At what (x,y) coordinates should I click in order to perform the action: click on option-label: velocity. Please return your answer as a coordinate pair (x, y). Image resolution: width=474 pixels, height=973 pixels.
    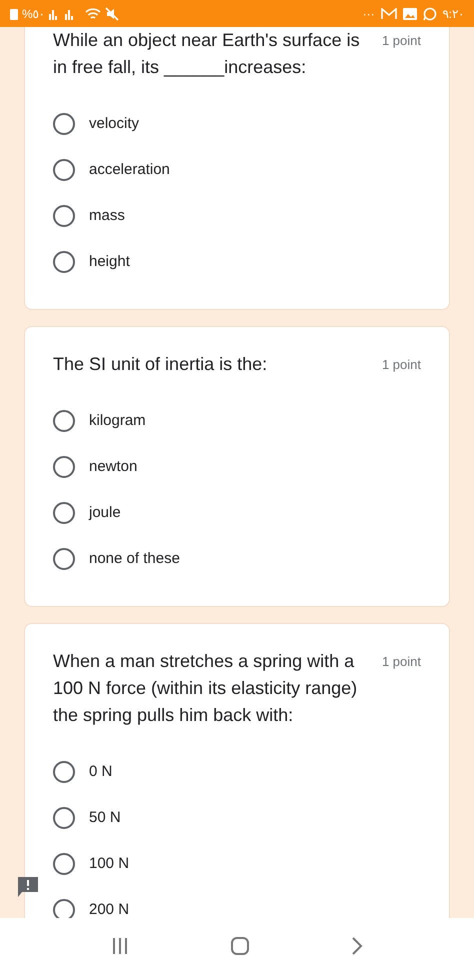
    Looking at the image, I should click on (114, 124).